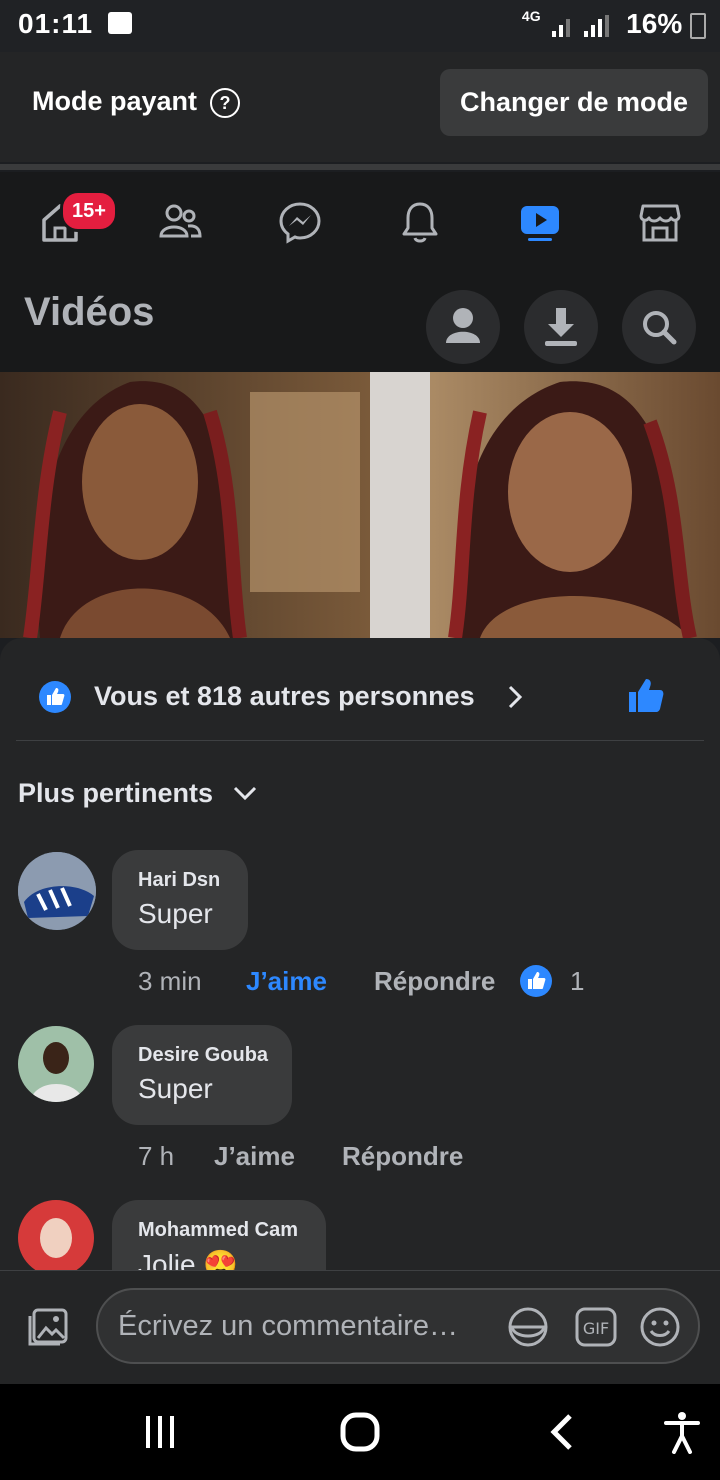 Image resolution: width=720 pixels, height=1480 pixels. What do you see at coordinates (528, 1327) in the screenshot?
I see `sticker-icon` at bounding box center [528, 1327].